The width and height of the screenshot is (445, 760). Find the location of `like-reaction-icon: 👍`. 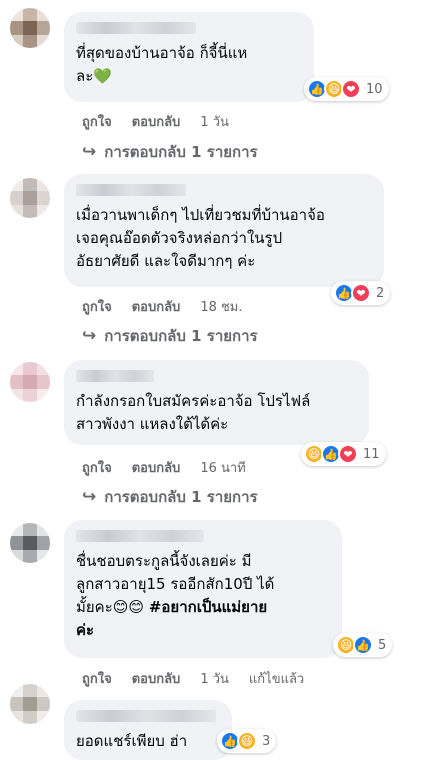

like-reaction-icon: 👍 is located at coordinates (363, 645).